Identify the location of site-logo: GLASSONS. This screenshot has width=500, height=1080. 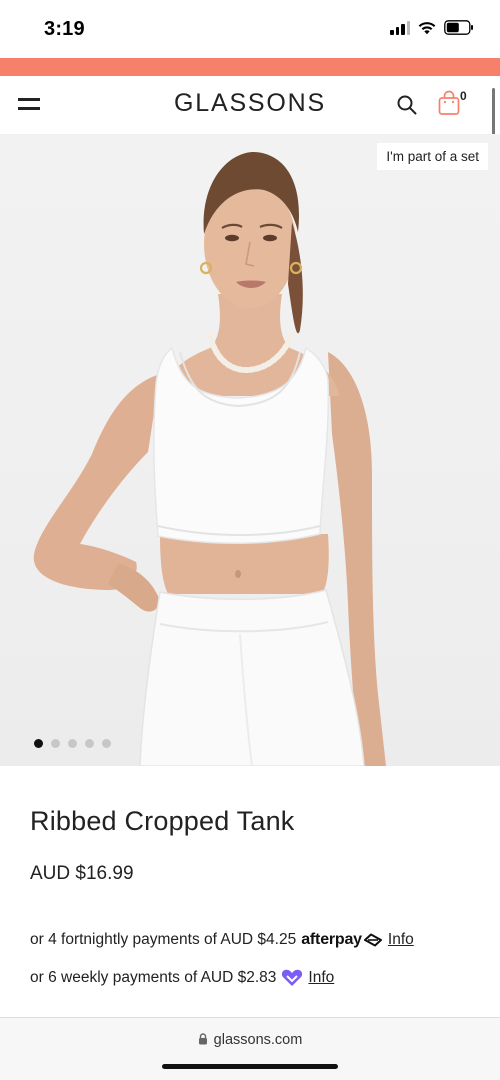
(250, 103).